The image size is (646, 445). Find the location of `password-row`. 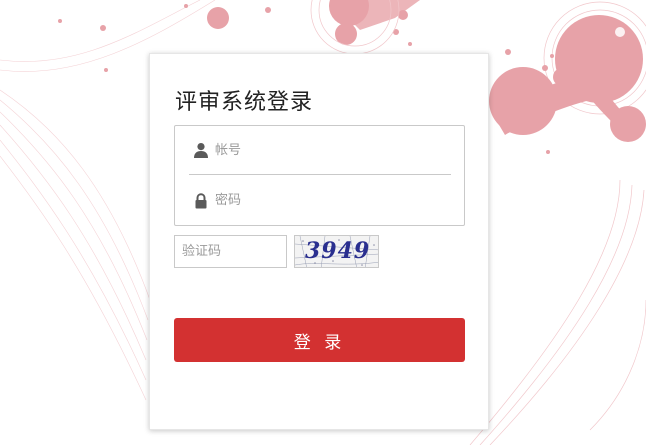

password-row is located at coordinates (320, 200).